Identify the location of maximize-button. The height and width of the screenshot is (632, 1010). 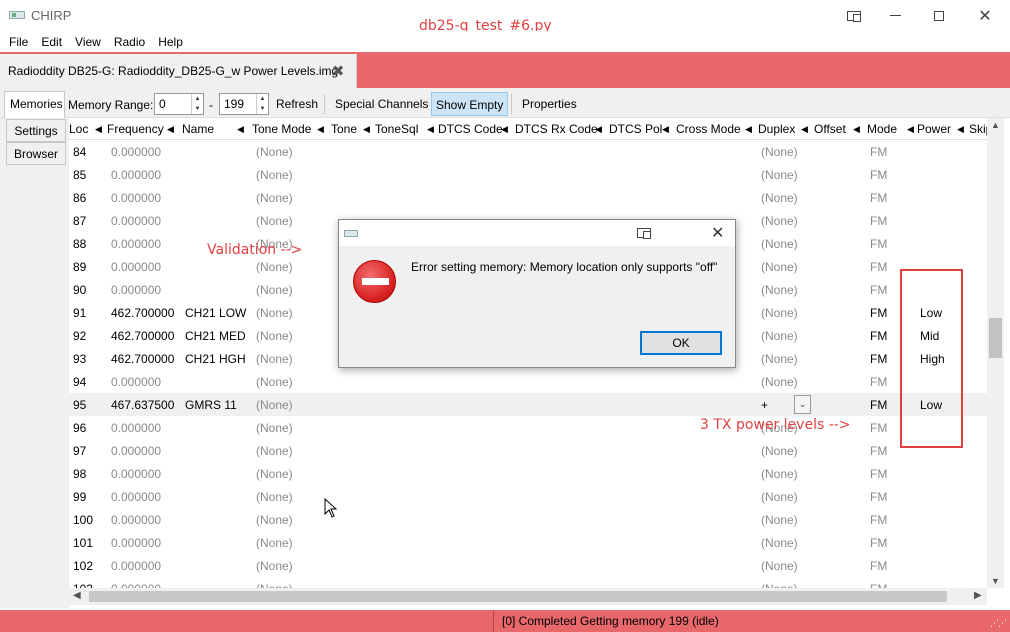
(938, 15).